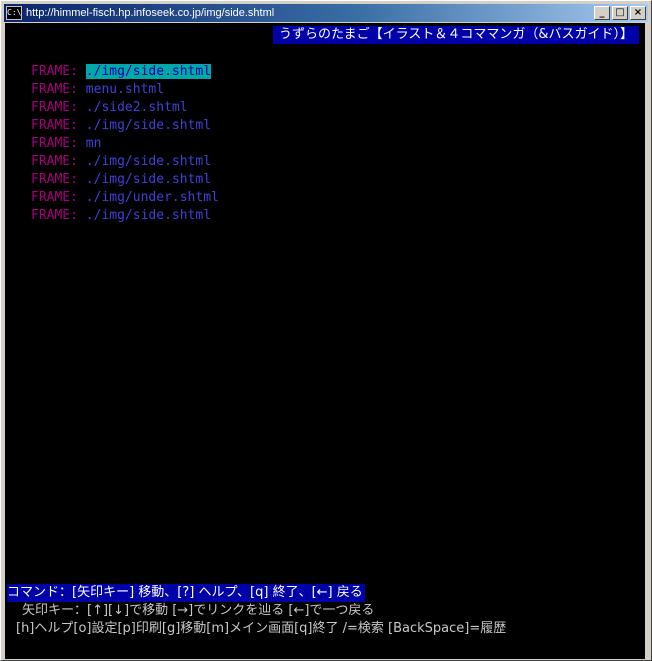  I want to click on frame-row: FRAME: ./side2.shtml, so click(125, 108).